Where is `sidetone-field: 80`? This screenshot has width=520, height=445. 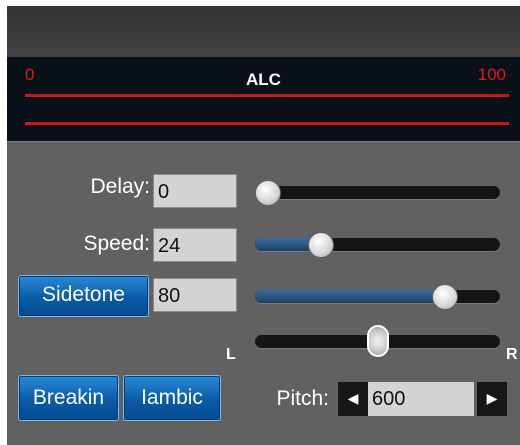 sidetone-field: 80 is located at coordinates (195, 295).